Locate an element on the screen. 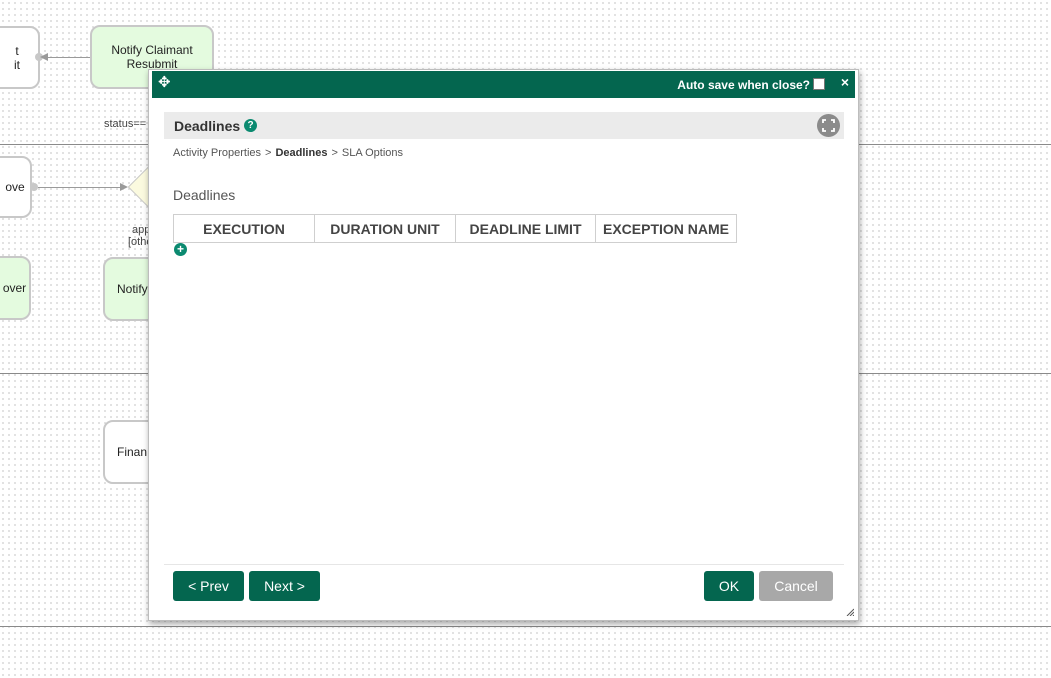 The height and width of the screenshot is (678, 1051). breadcrumb-item: Activity Properties is located at coordinates (217, 153).